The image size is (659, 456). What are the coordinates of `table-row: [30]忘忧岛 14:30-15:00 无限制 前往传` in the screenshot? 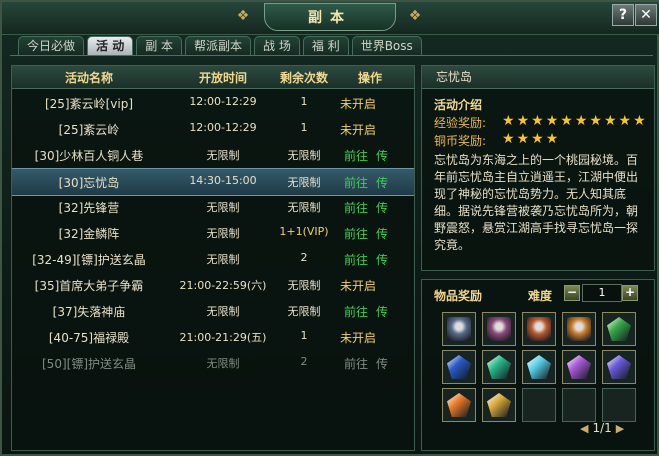 It's located at (213, 182).